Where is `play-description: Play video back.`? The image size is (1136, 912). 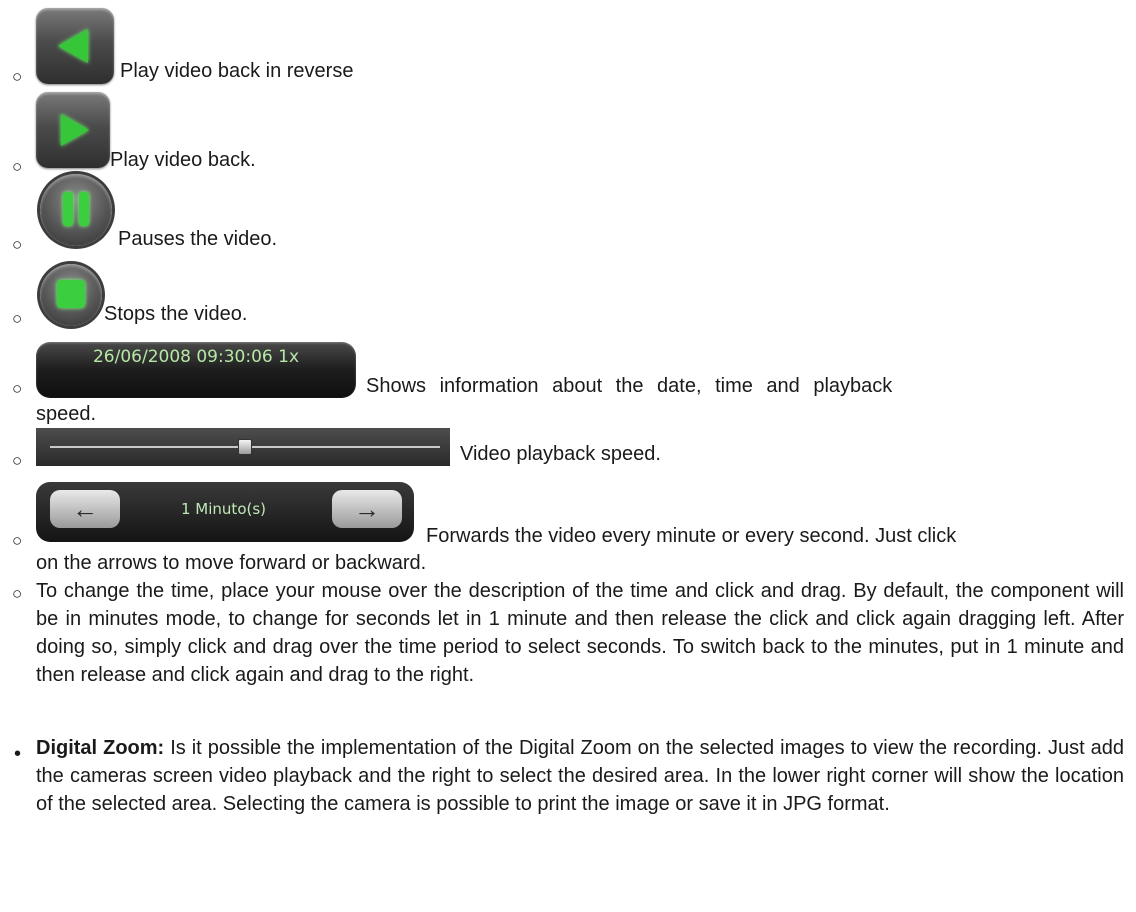 play-description: Play video back. is located at coordinates (183, 160).